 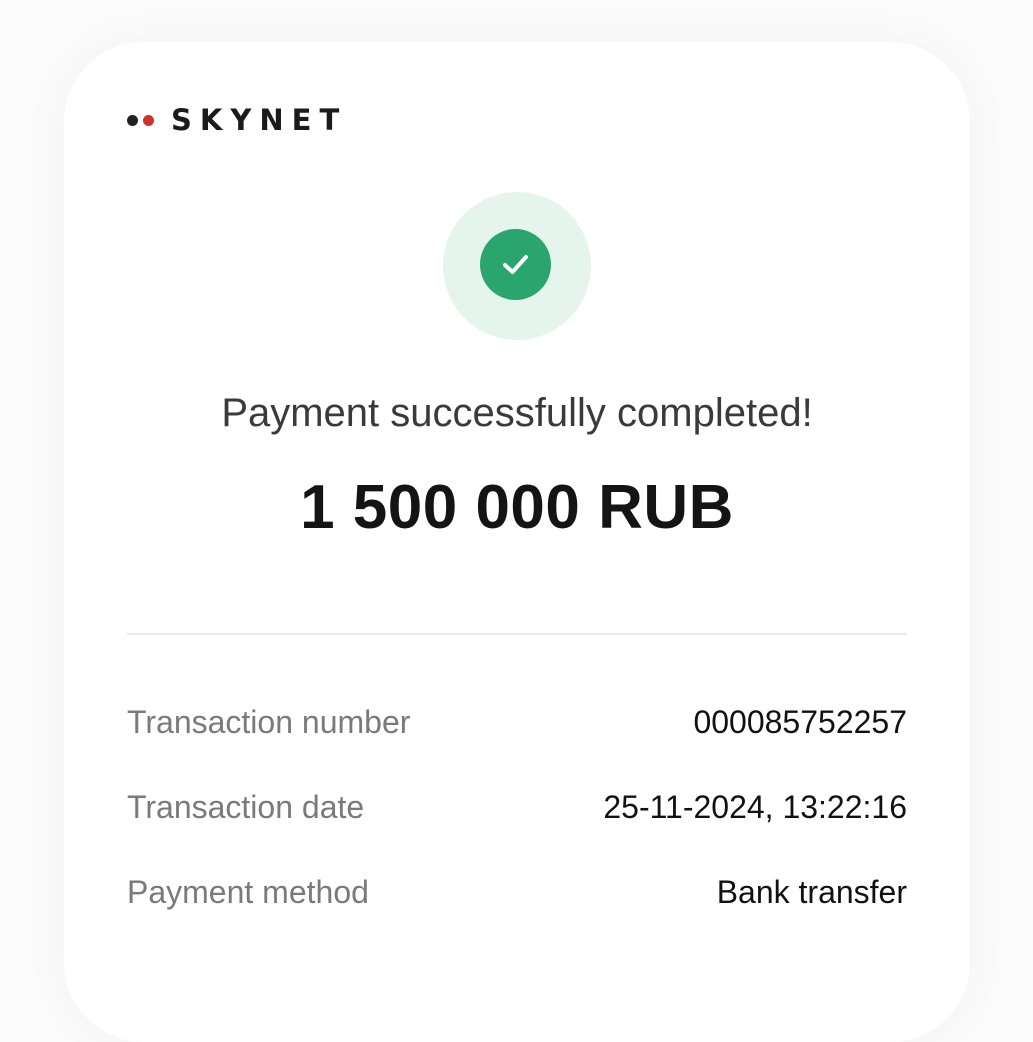 What do you see at coordinates (517, 507) in the screenshot?
I see `payment-amount: 1 500 000 RUB` at bounding box center [517, 507].